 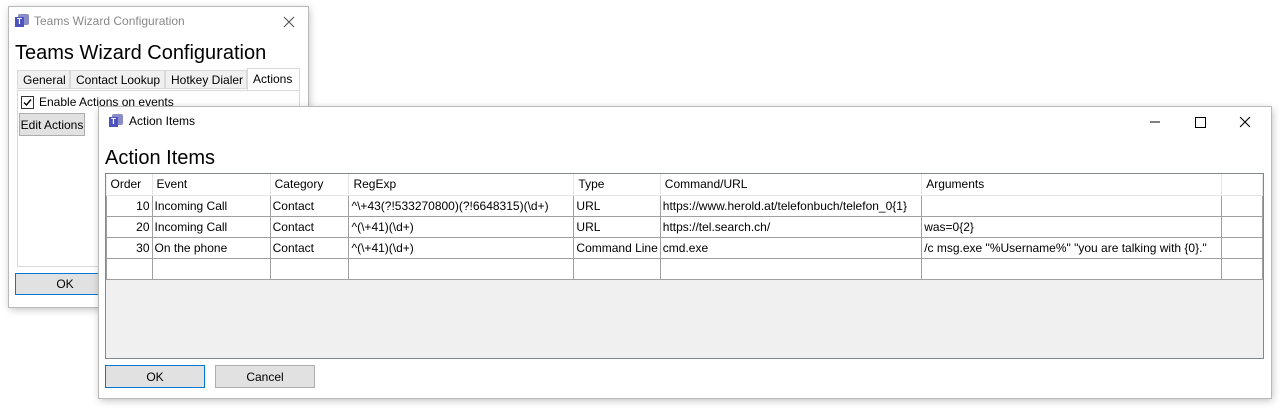 What do you see at coordinates (129, 185) in the screenshot?
I see `column-header-order: Order` at bounding box center [129, 185].